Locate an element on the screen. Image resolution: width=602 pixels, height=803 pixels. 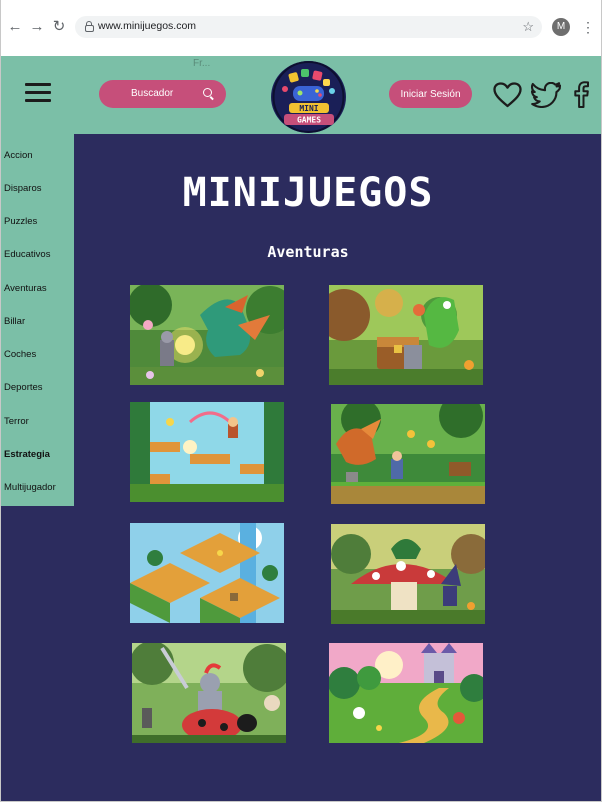
site-header: Fr... Buscador MINI GAMES Iniciar Sesión is located at coordinates (301, 95).